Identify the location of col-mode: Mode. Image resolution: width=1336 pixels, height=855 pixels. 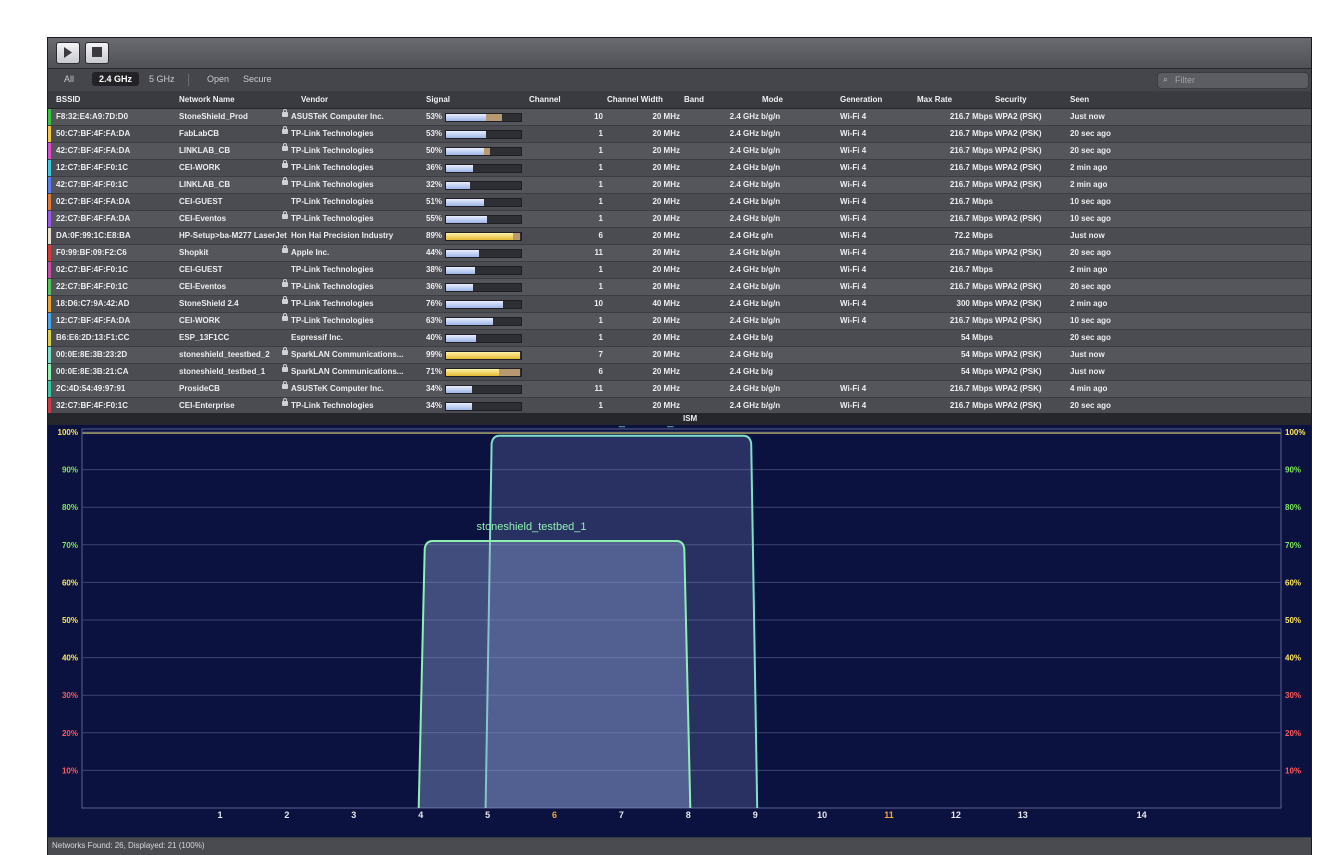
(772, 99).